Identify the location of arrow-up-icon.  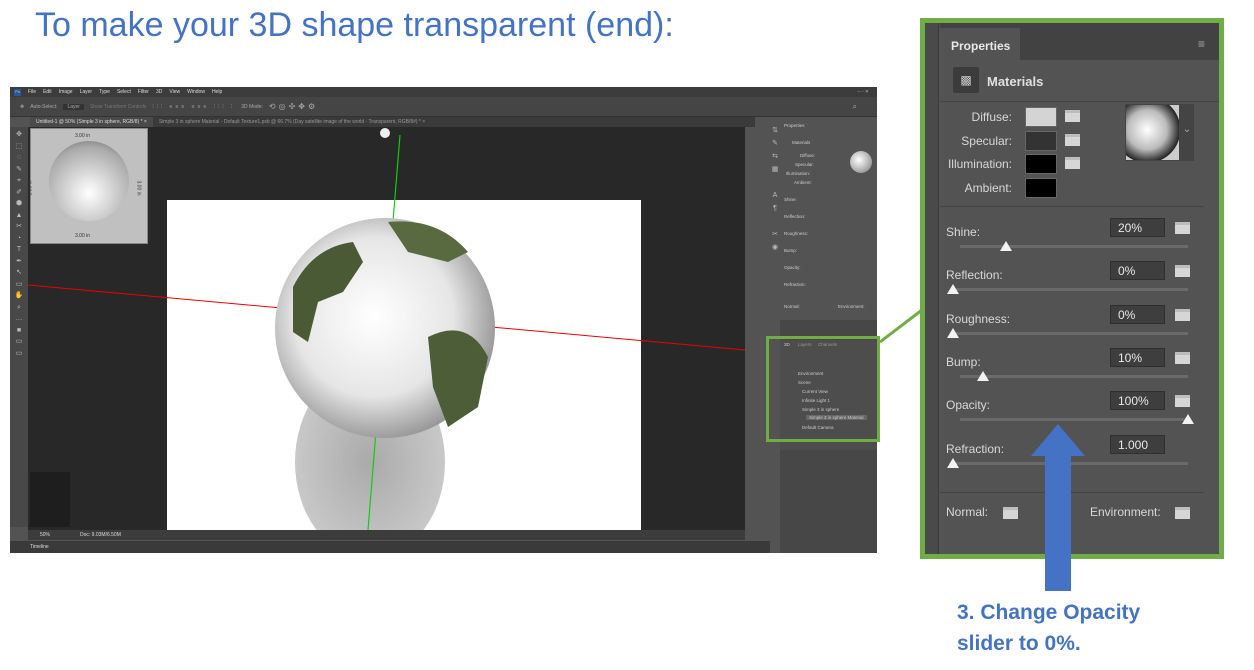
(1058, 507).